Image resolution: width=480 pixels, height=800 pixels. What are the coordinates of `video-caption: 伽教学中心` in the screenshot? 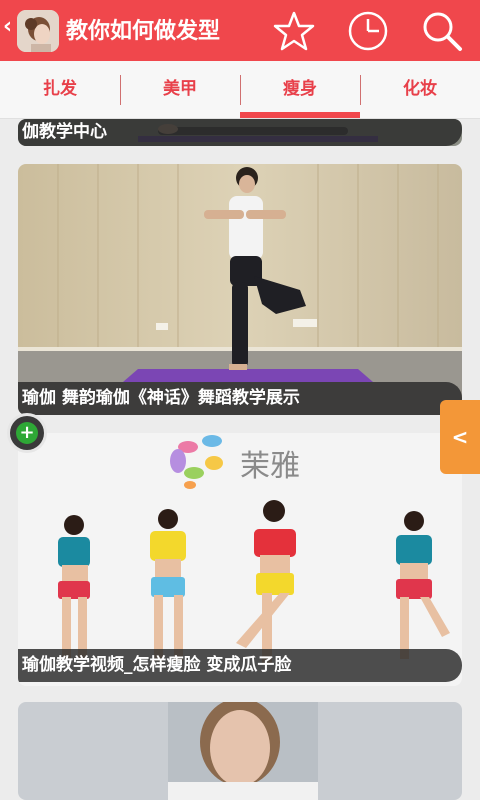 It's located at (240, 132).